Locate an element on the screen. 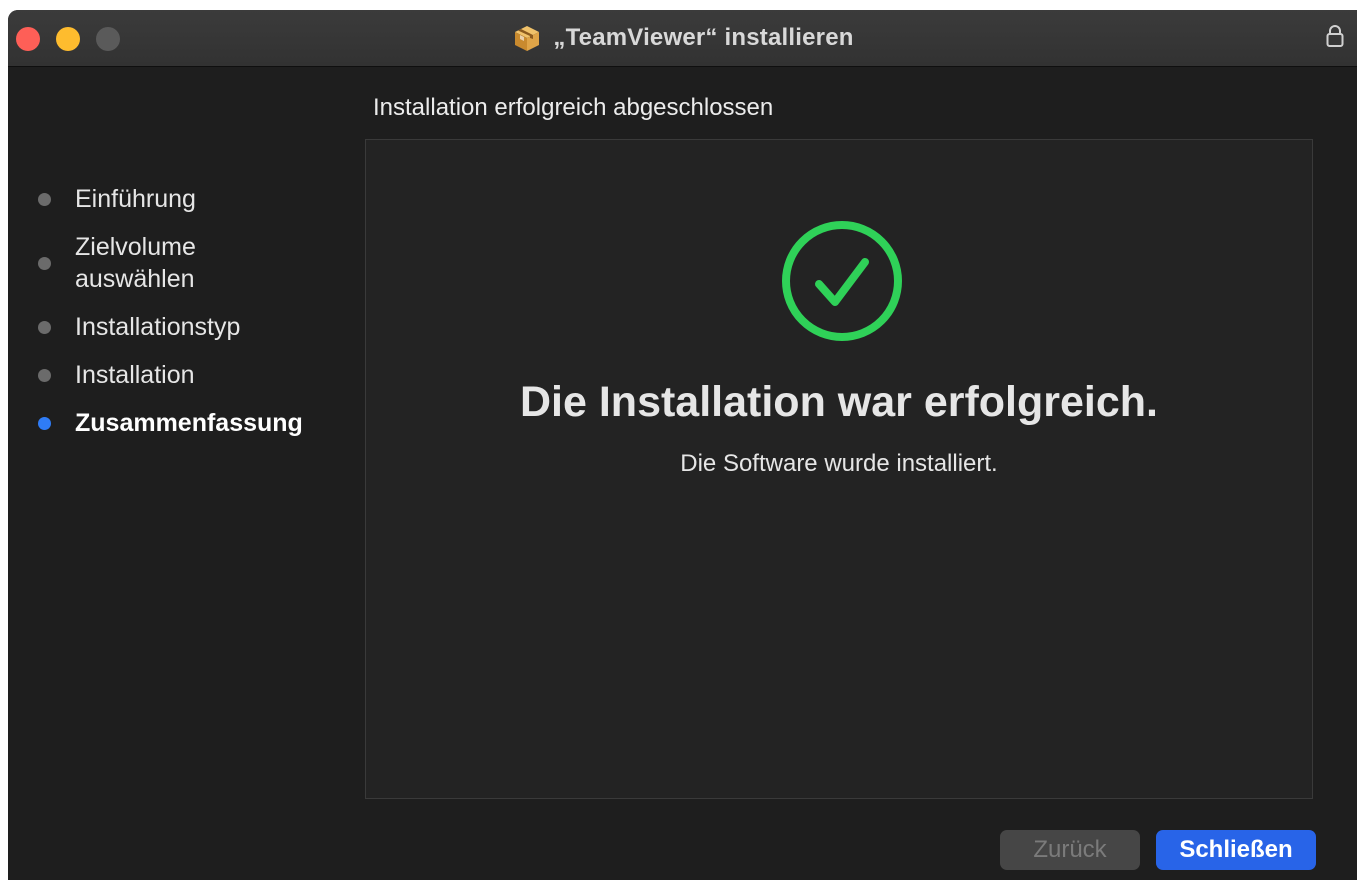  step-label: Zusammenfassung is located at coordinates (189, 423).